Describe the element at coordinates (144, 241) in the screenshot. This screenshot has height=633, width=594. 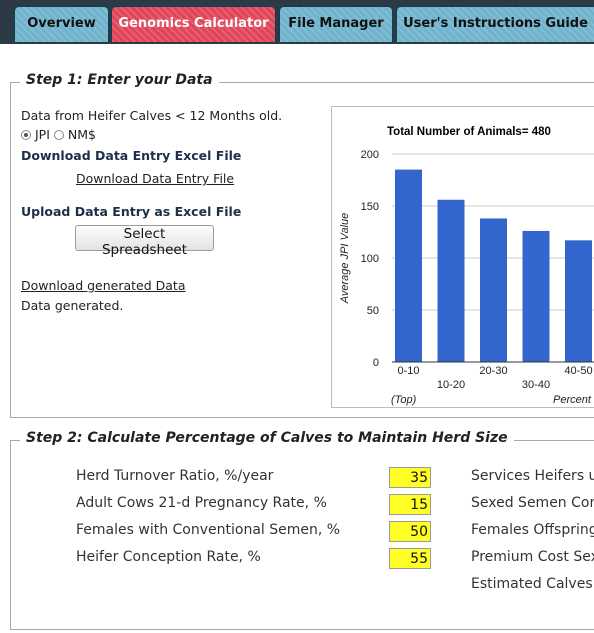
I see `select-spreadsheet-button: Select Spreadsheet` at that location.